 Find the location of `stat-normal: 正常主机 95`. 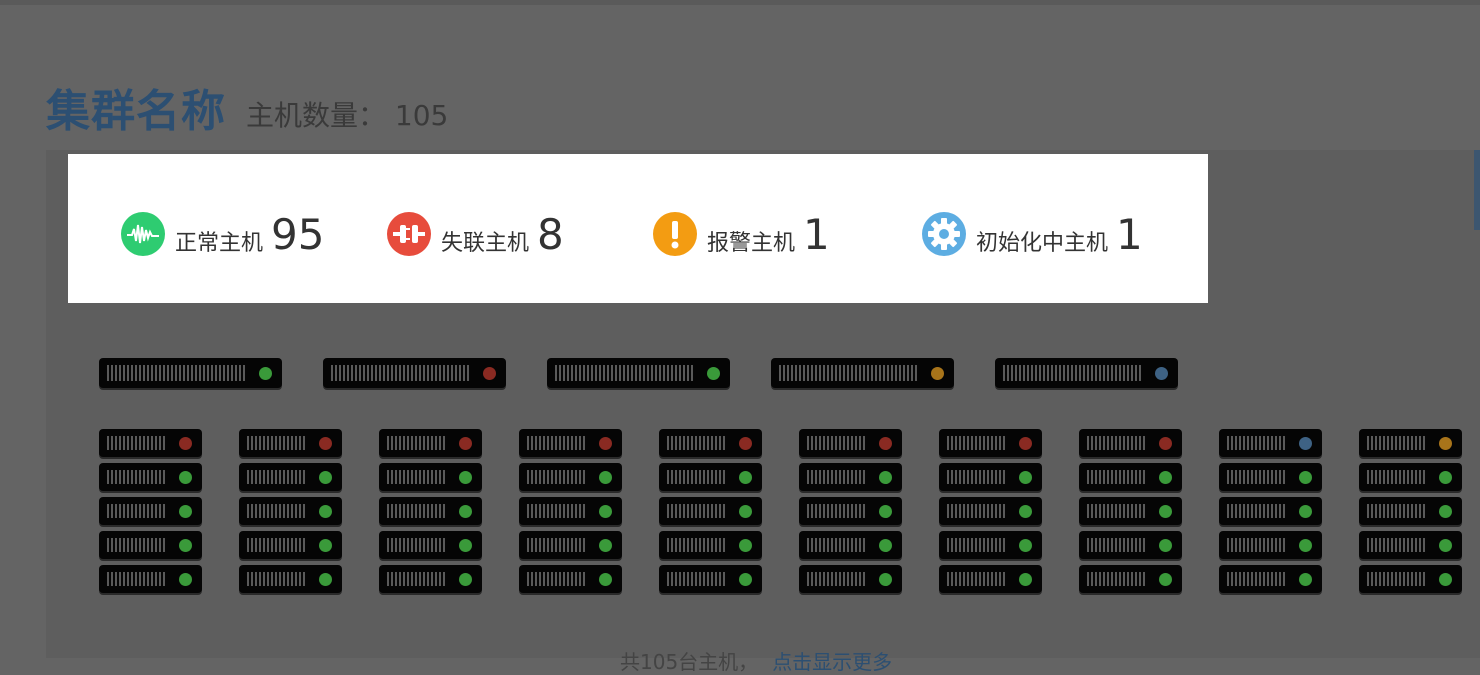

stat-normal: 正常主机 95 is located at coordinates (222, 234).